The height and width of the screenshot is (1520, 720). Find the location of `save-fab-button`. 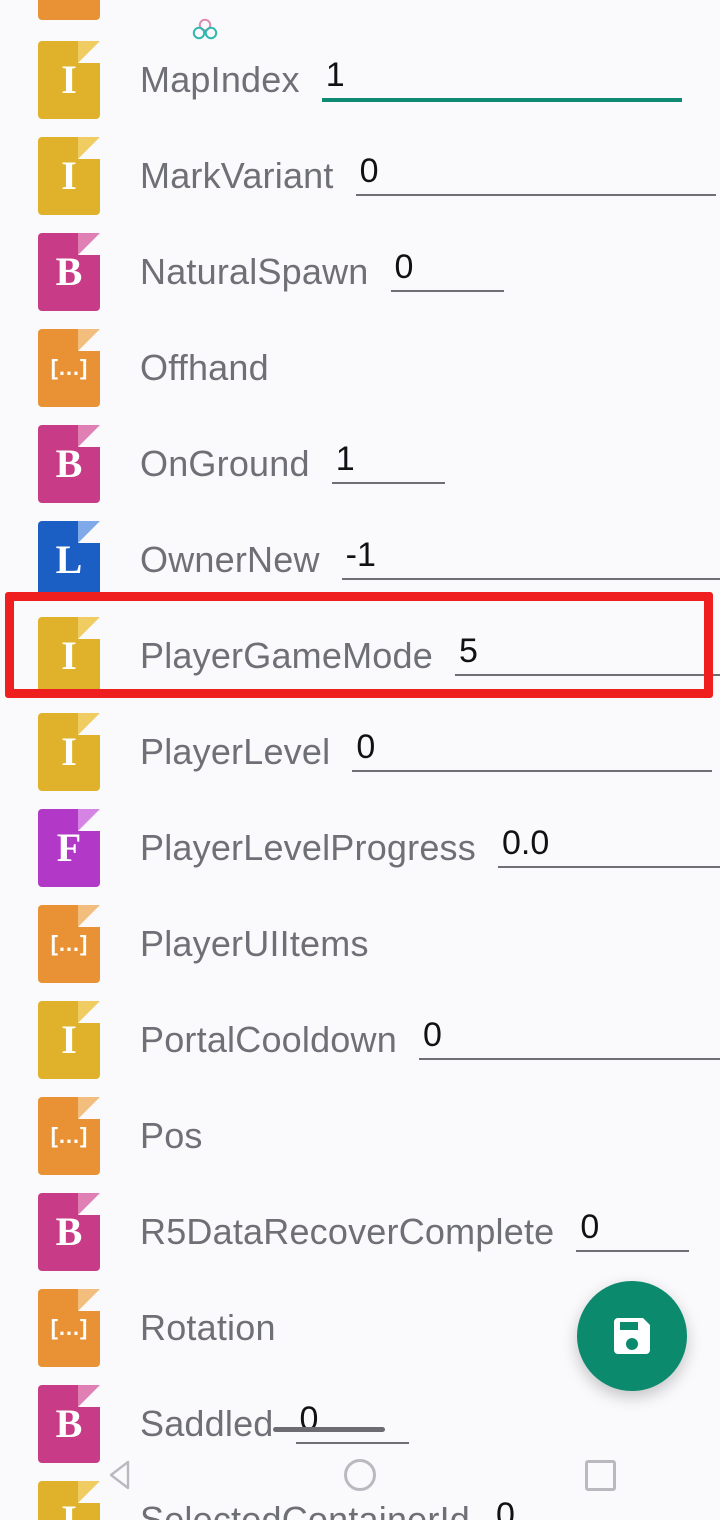

save-fab-button is located at coordinates (632, 1336).